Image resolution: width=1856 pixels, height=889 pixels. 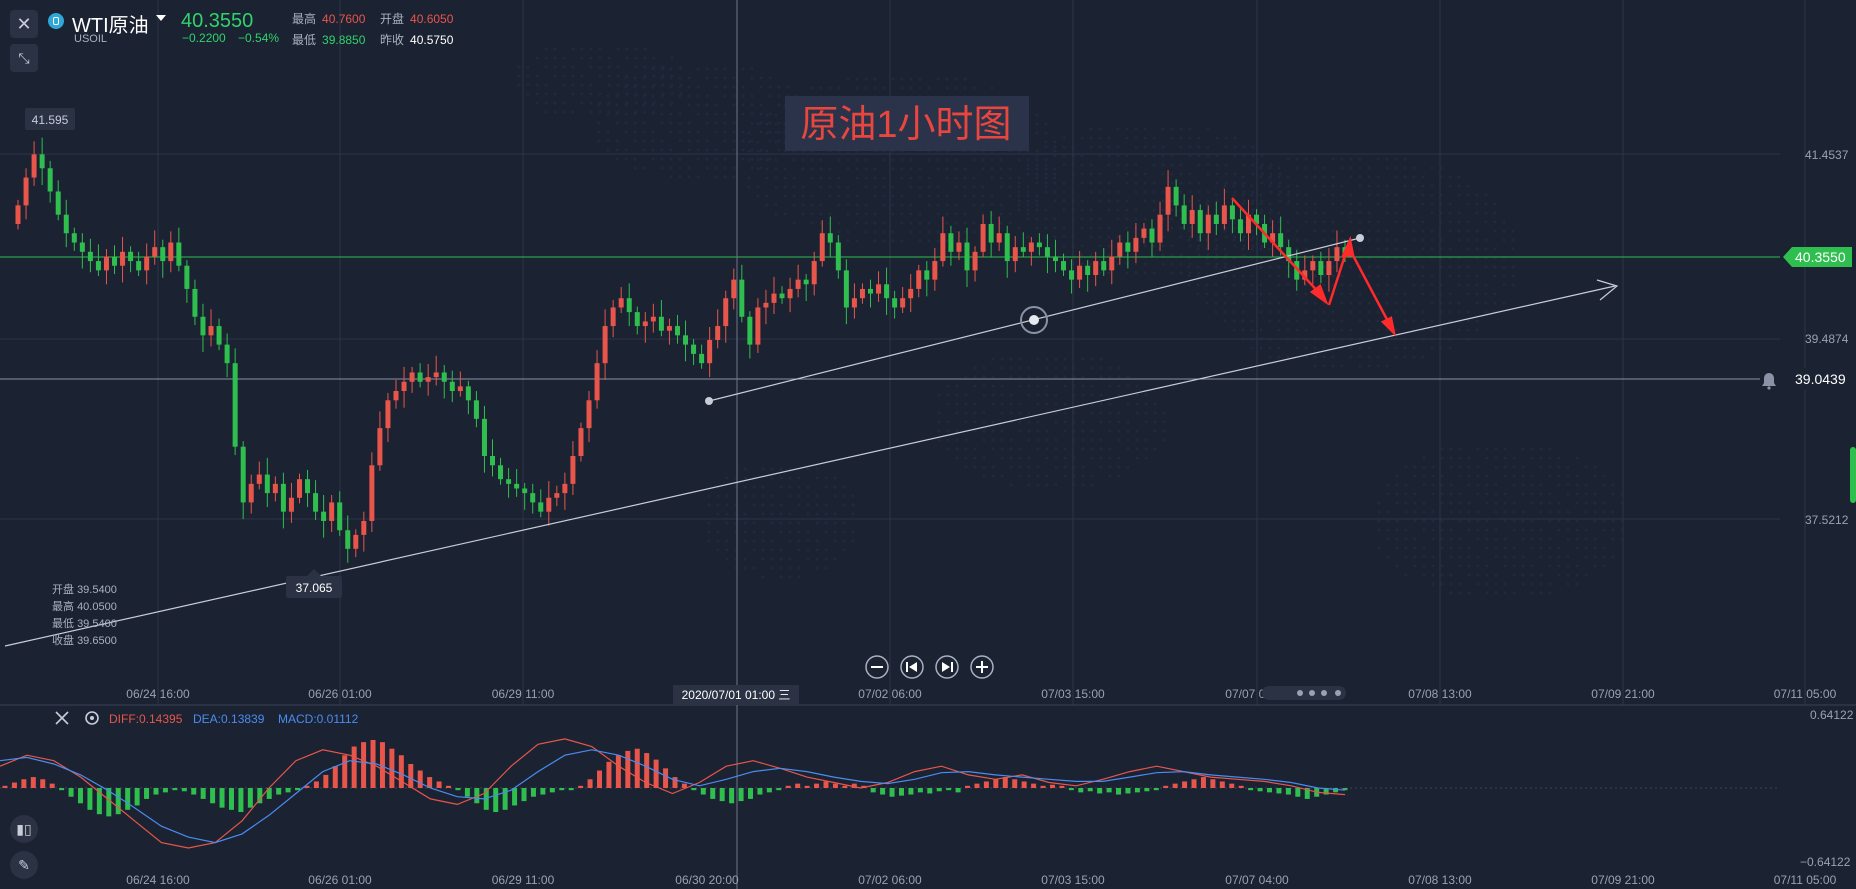 I want to click on skip-end-icon, so click(x=947, y=667).